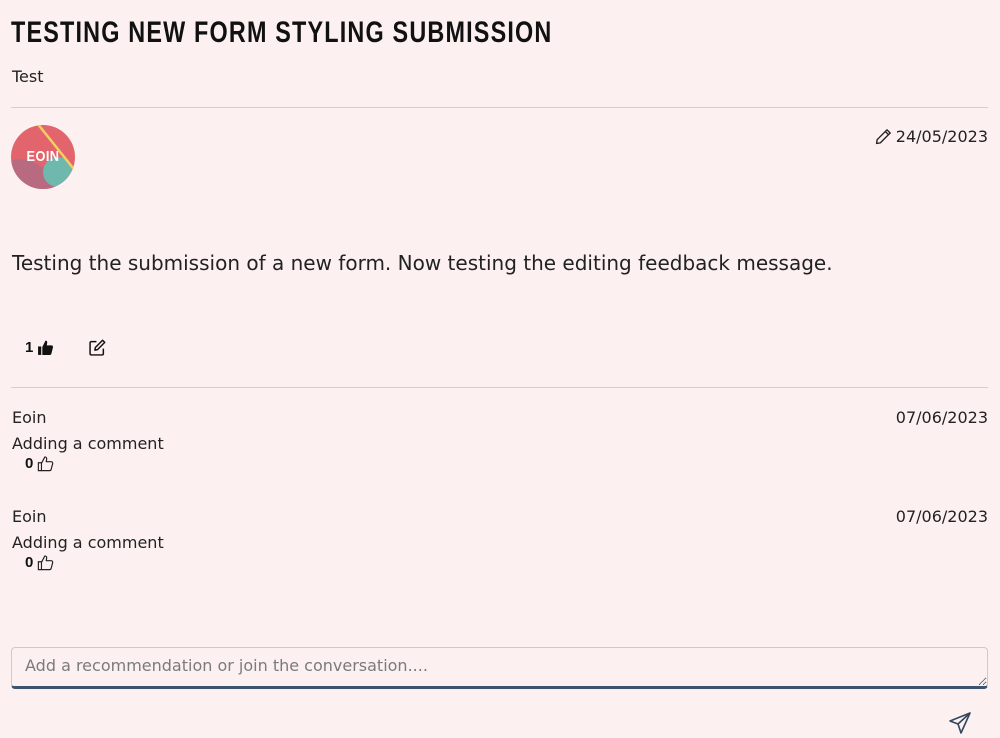  Describe the element at coordinates (282, 32) in the screenshot. I see `post-title: TESTING NEW FORM STYLING SUBMISSION` at that location.